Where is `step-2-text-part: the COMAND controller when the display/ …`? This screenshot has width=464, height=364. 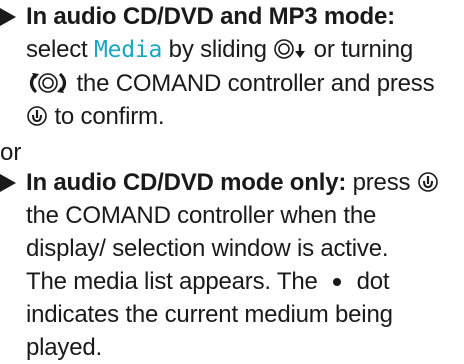 step-2-text-part: the COMAND controller when the display/ … is located at coordinates (207, 232).